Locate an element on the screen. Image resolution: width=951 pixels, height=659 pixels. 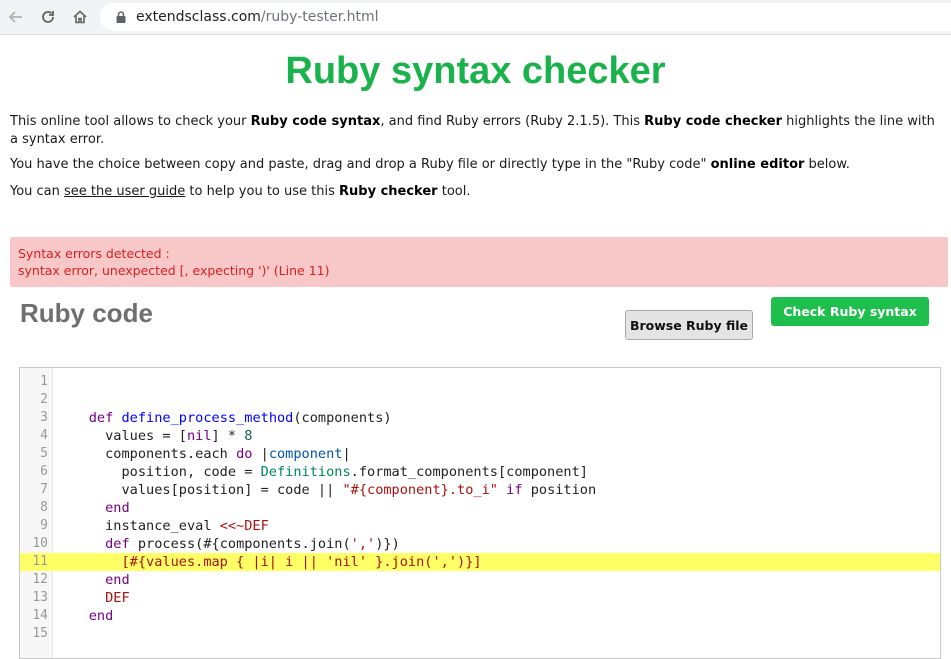
url-host: extendsclass.com is located at coordinates (198, 17).